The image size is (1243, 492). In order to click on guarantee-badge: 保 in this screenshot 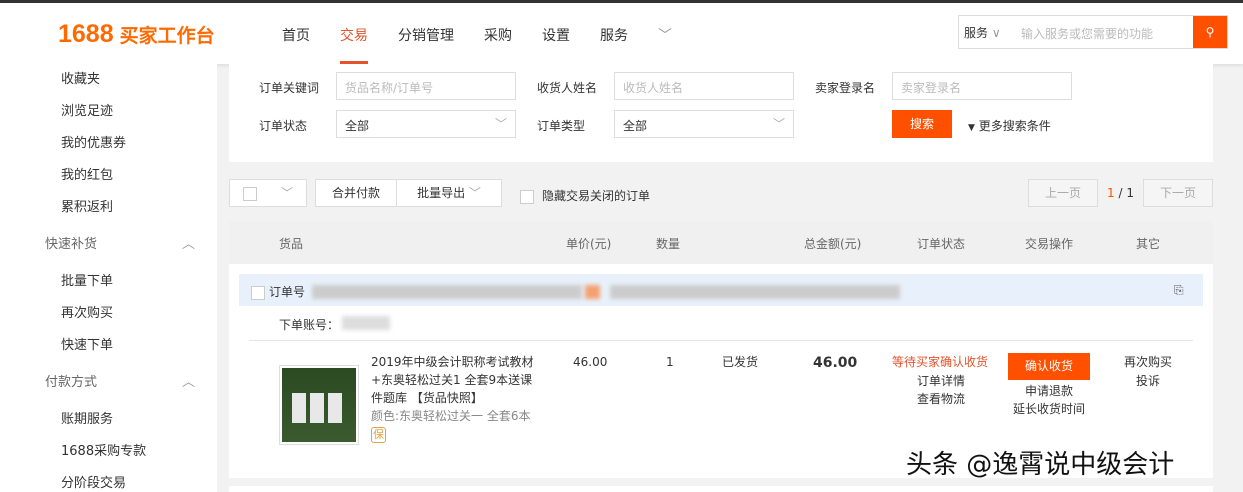, I will do `click(378, 435)`.